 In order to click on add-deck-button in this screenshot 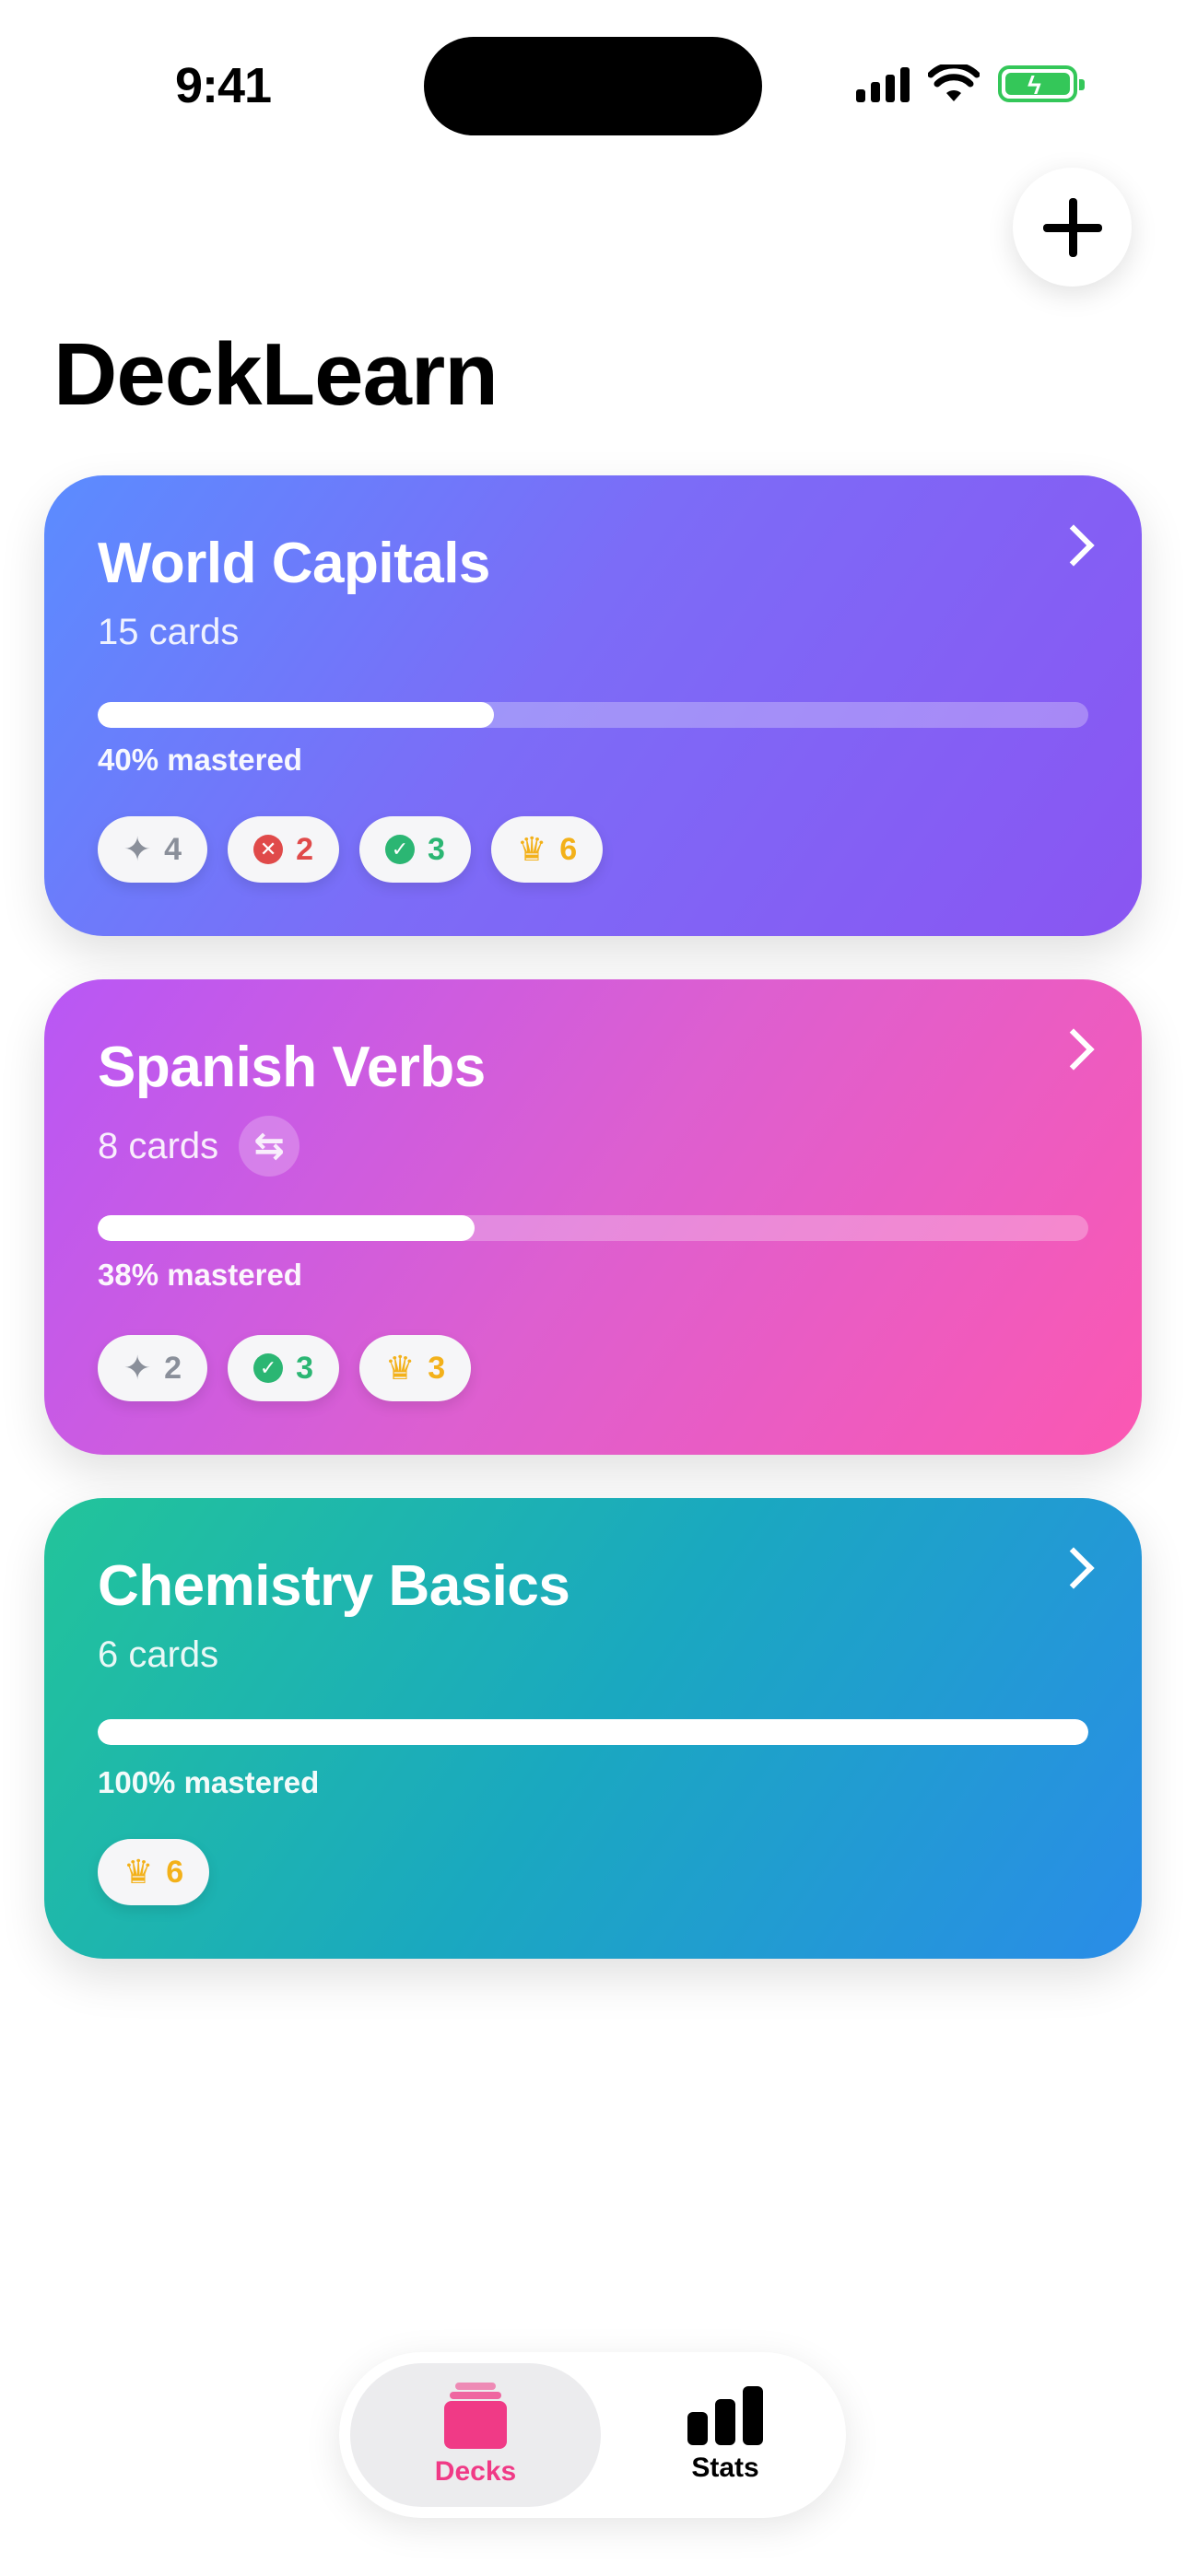, I will do `click(1072, 227)`.